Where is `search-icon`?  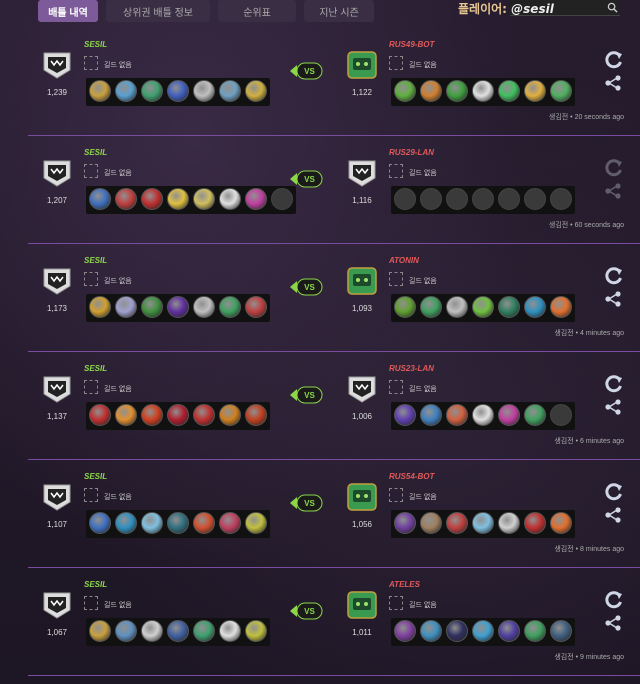
search-icon is located at coordinates (612, 7).